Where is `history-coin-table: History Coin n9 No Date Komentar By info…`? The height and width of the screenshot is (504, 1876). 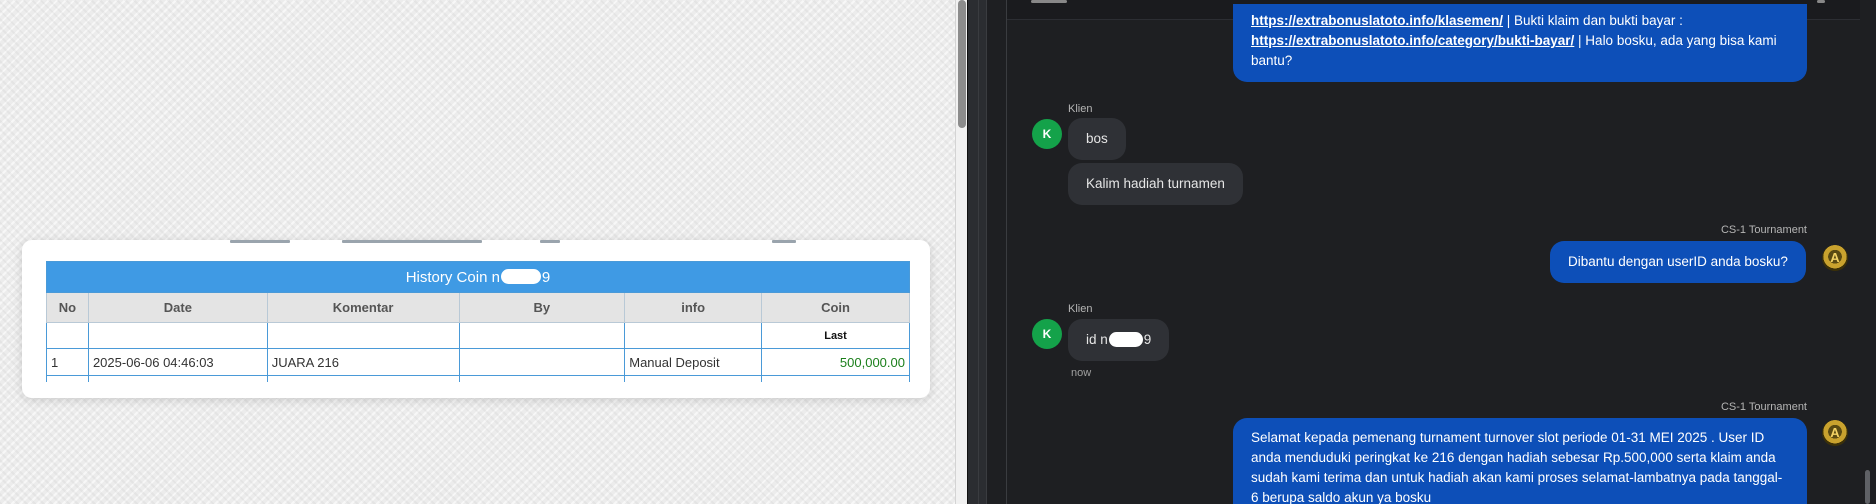 history-coin-table: History Coin n9 No Date Komentar By info… is located at coordinates (478, 321).